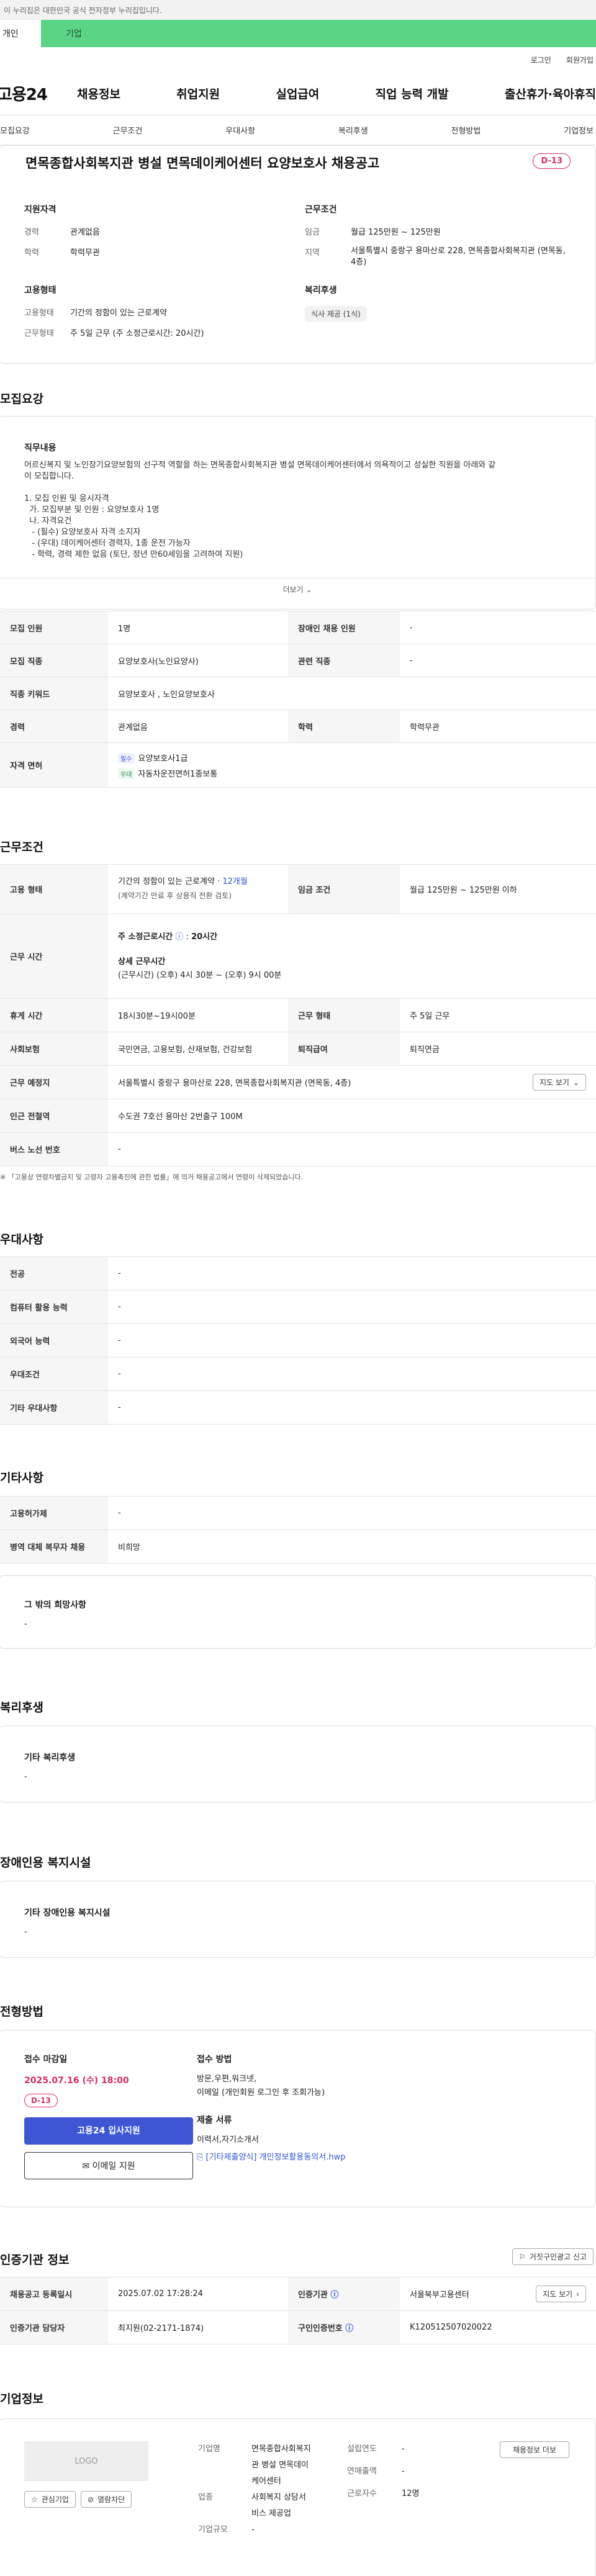 Image resolution: width=596 pixels, height=2576 pixels. Describe the element at coordinates (50, 2499) in the screenshot. I see `favorite-company-button: ☆ 관심기업` at that location.